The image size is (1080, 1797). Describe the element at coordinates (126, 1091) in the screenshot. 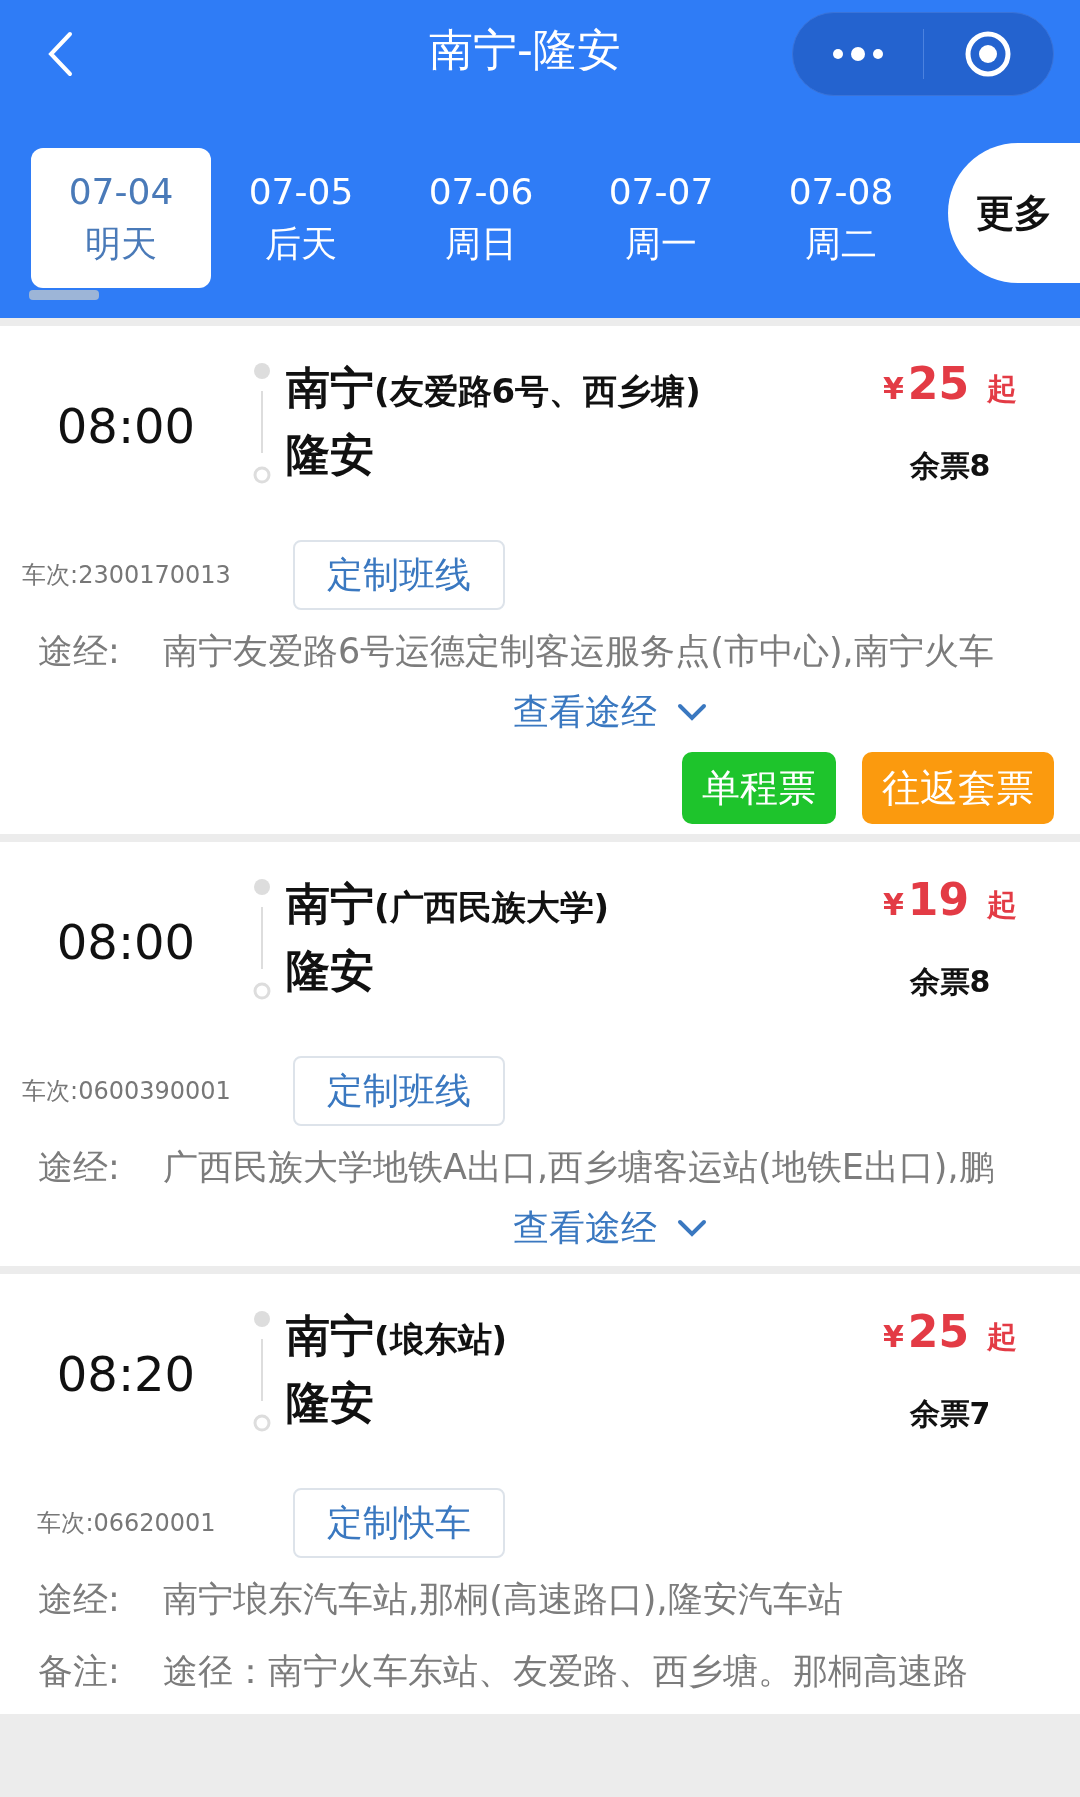

I see `trip-number: 车次:0600390001` at that location.